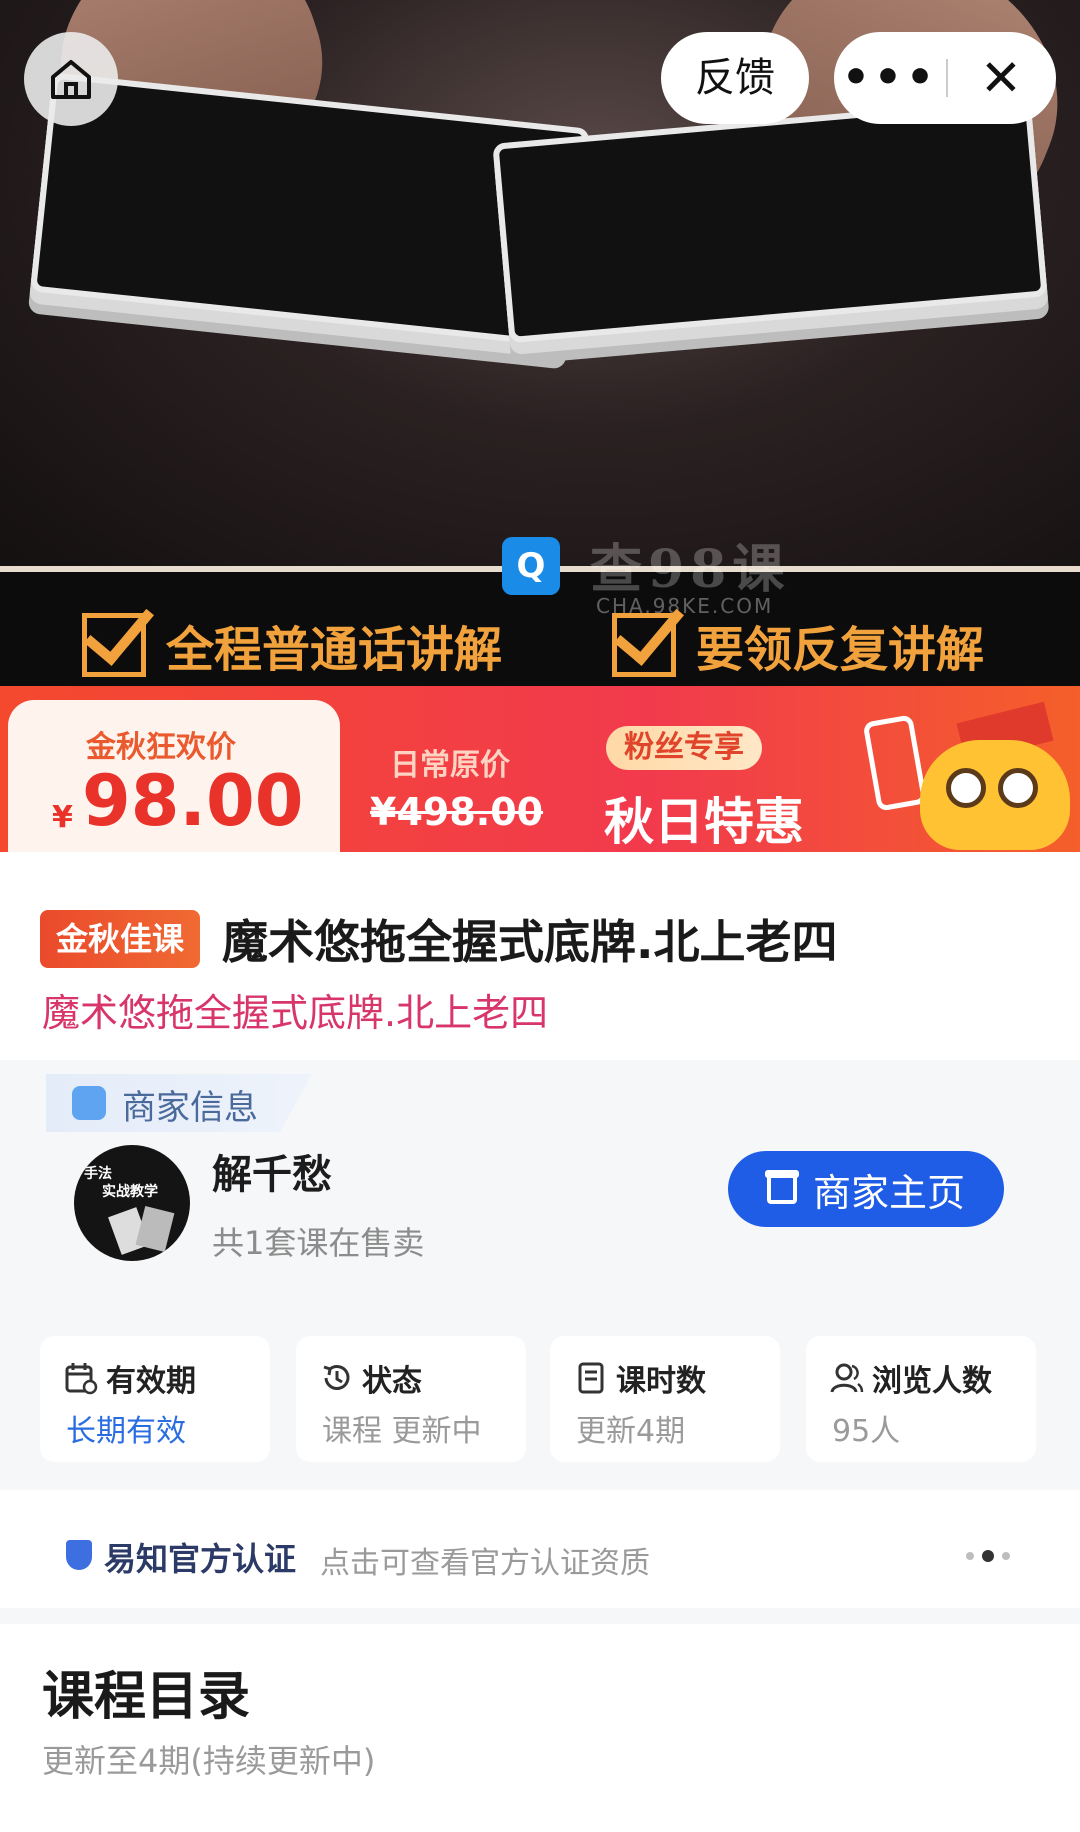 Image resolution: width=1080 pixels, height=1832 pixels. What do you see at coordinates (847, 1378) in the screenshot?
I see `people-icon` at bounding box center [847, 1378].